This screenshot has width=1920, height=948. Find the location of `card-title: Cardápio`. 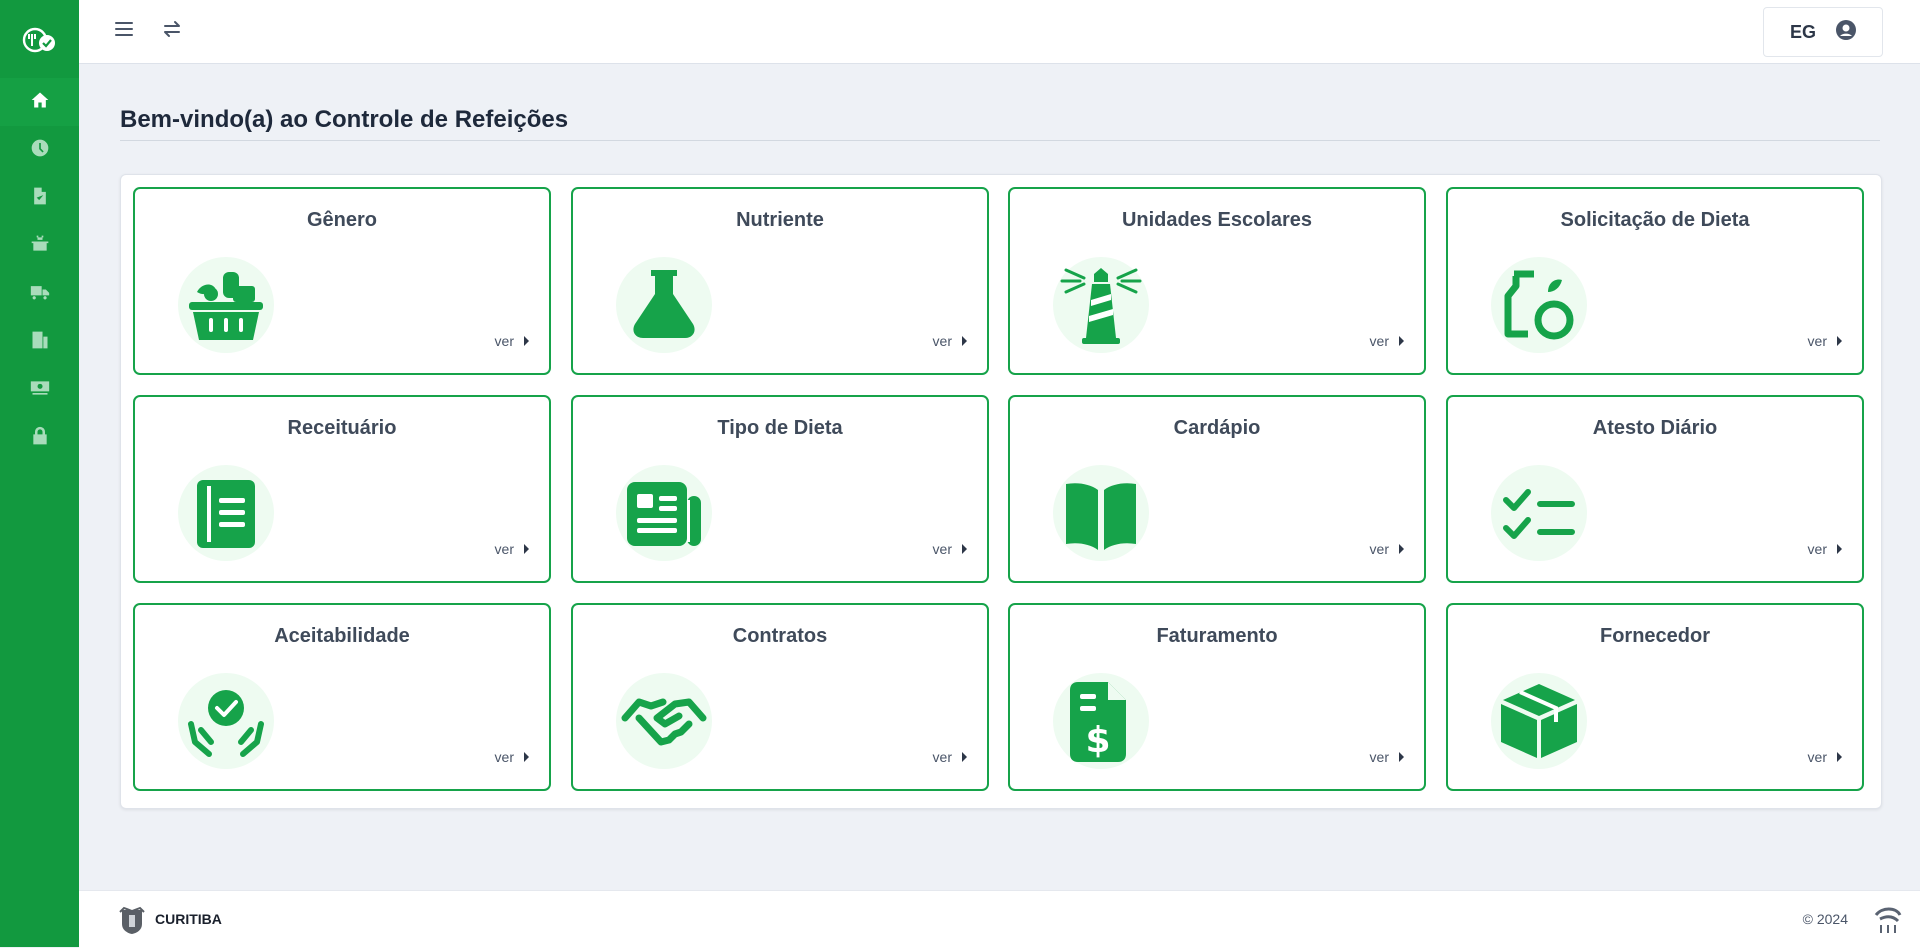

card-title: Cardápio is located at coordinates (1217, 428).